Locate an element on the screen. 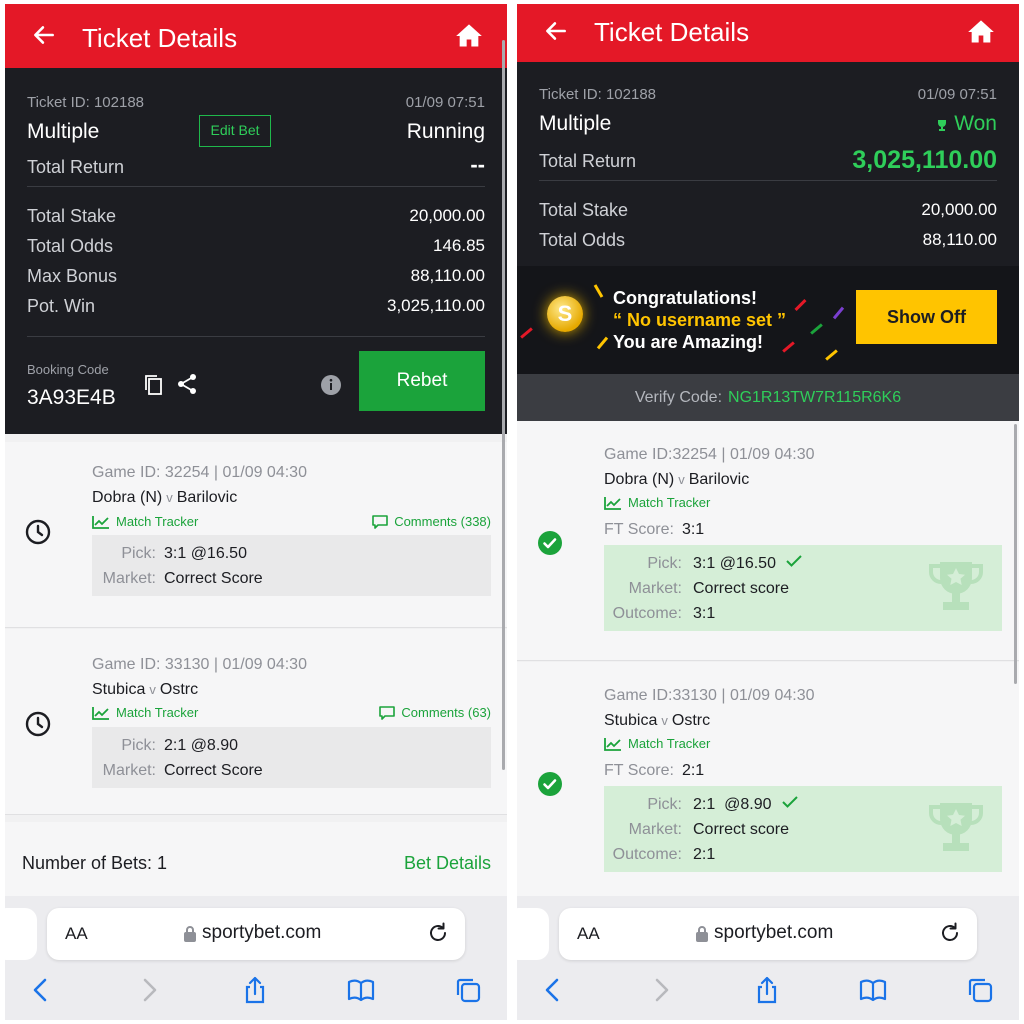 This screenshot has width=1024, height=1024. chart-icon is located at coordinates (100, 713).